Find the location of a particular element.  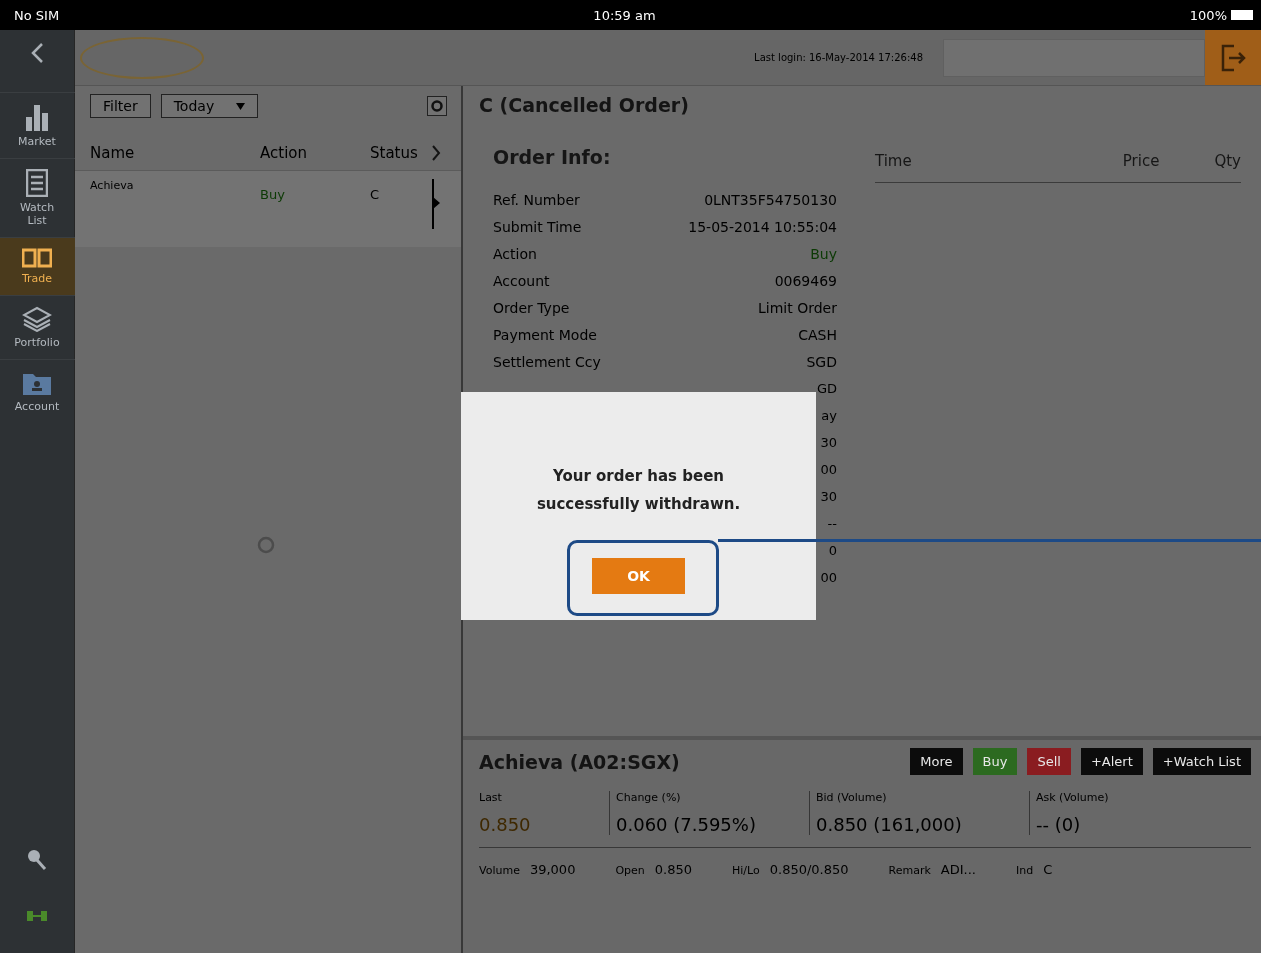

field-value: 0LNT35F54750130 is located at coordinates (770, 199).